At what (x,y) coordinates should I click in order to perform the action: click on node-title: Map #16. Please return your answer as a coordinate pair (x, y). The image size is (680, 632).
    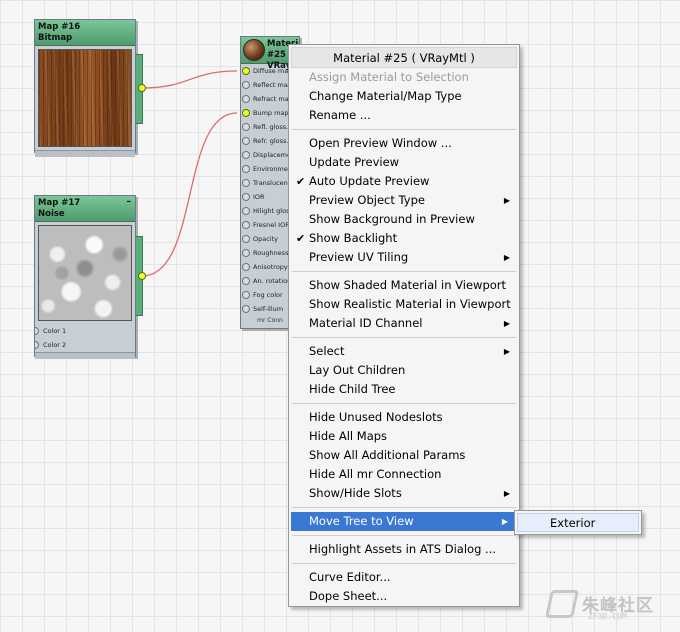
    Looking at the image, I should click on (59, 27).